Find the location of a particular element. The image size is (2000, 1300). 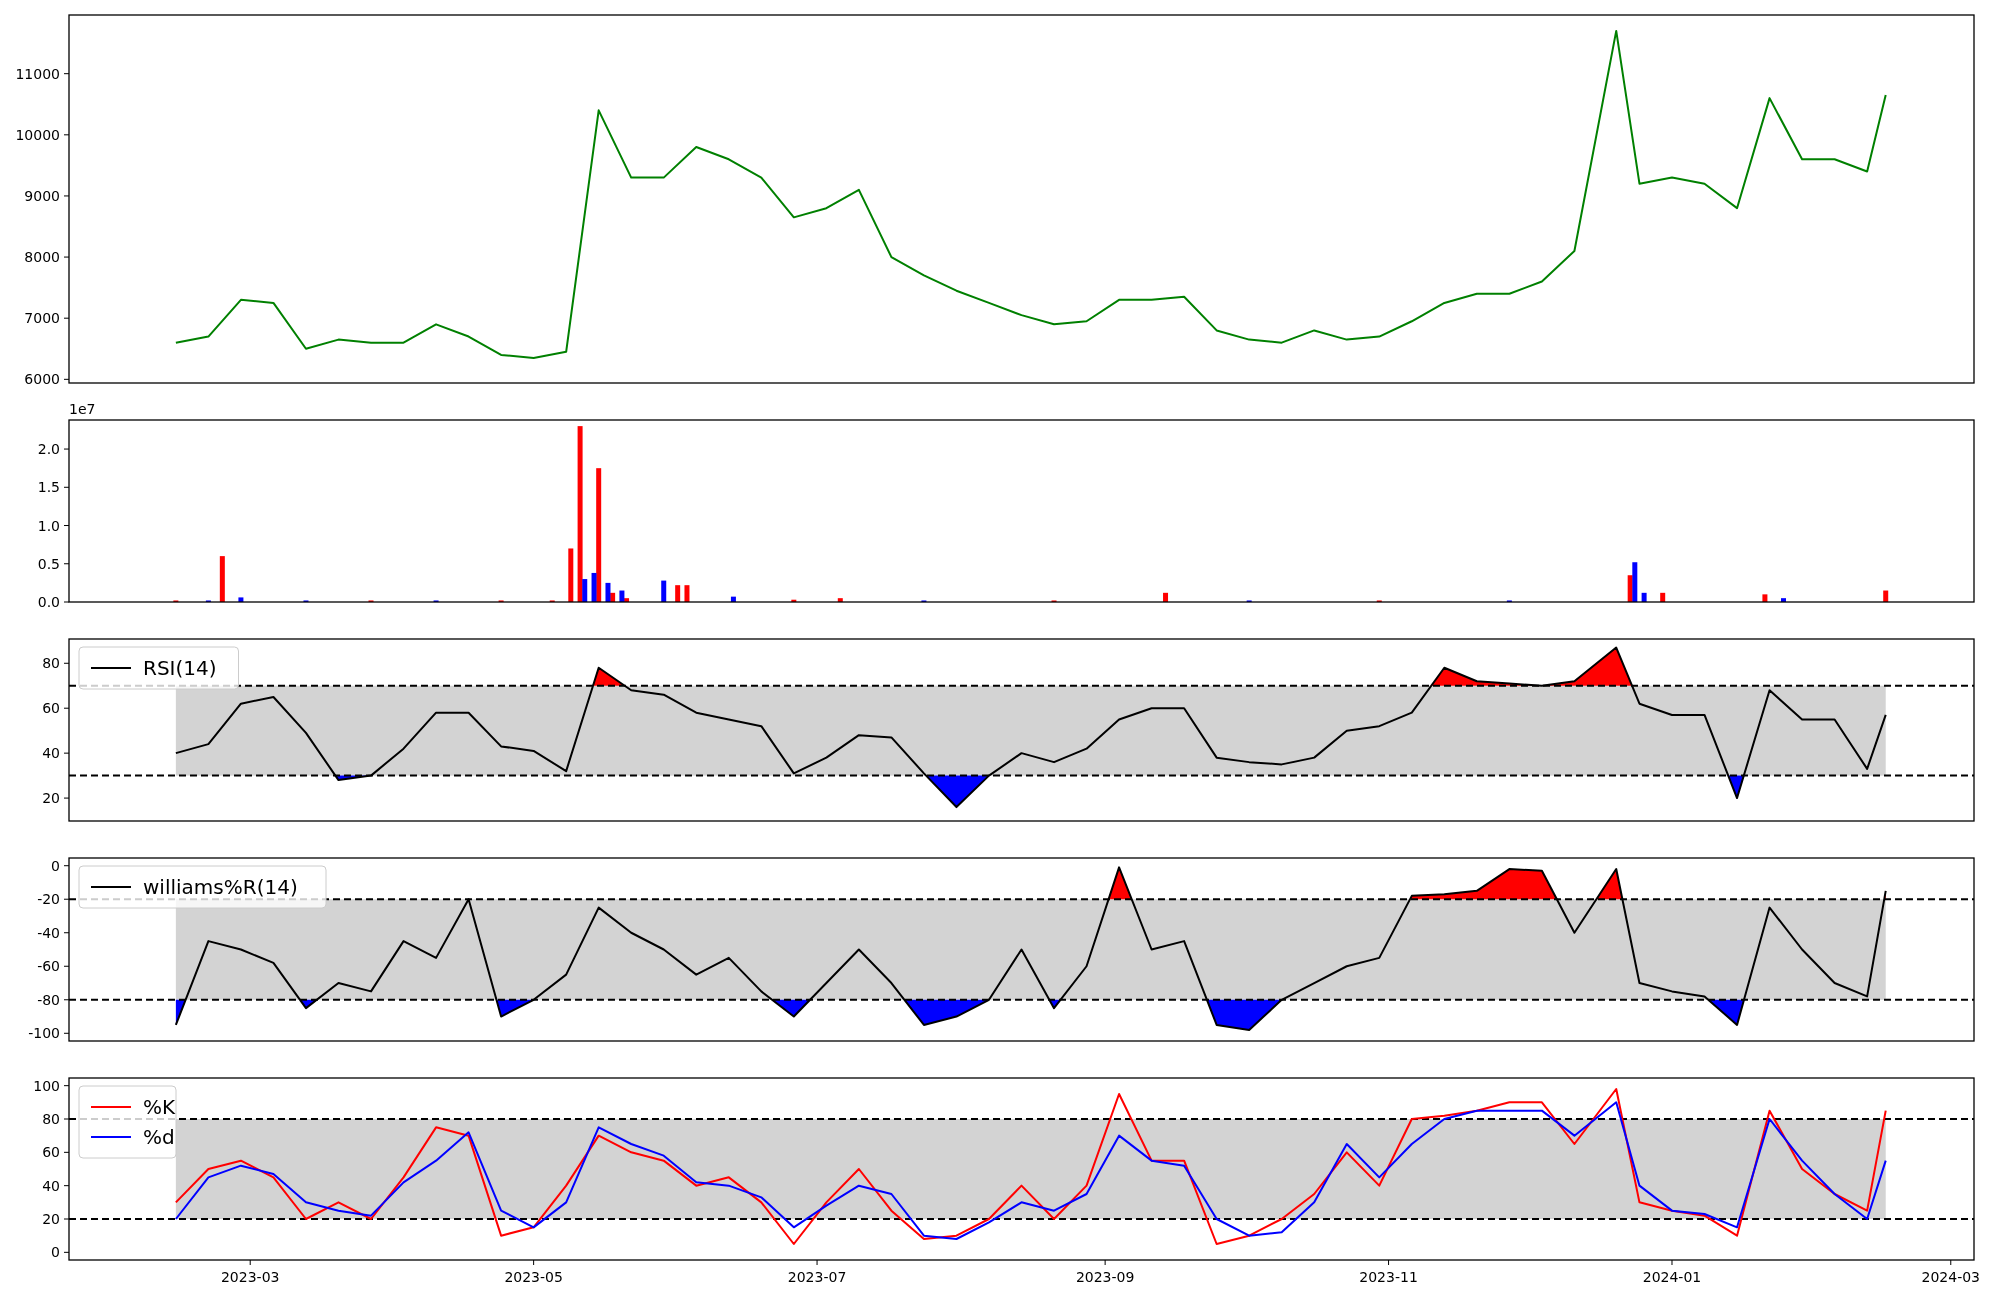

tick-label: 7000 is located at coordinates (42, 318).